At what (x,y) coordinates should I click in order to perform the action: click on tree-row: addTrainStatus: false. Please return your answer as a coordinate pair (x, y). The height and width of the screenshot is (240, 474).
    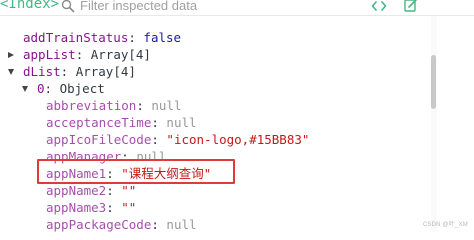
    Looking at the image, I should click on (102, 37).